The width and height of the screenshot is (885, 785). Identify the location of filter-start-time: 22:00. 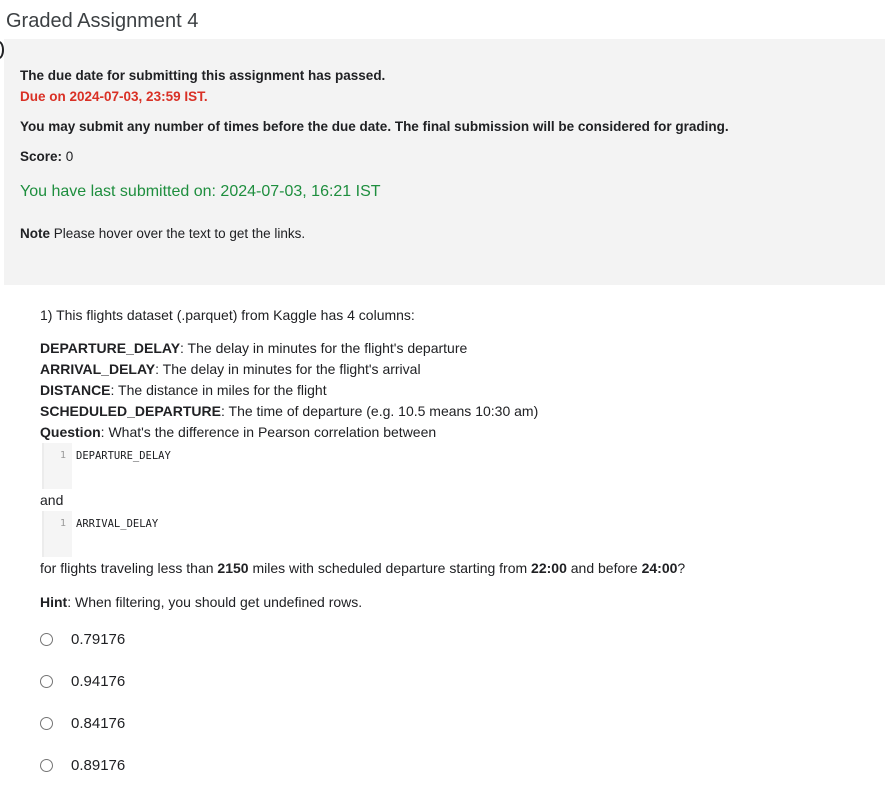
(549, 568).